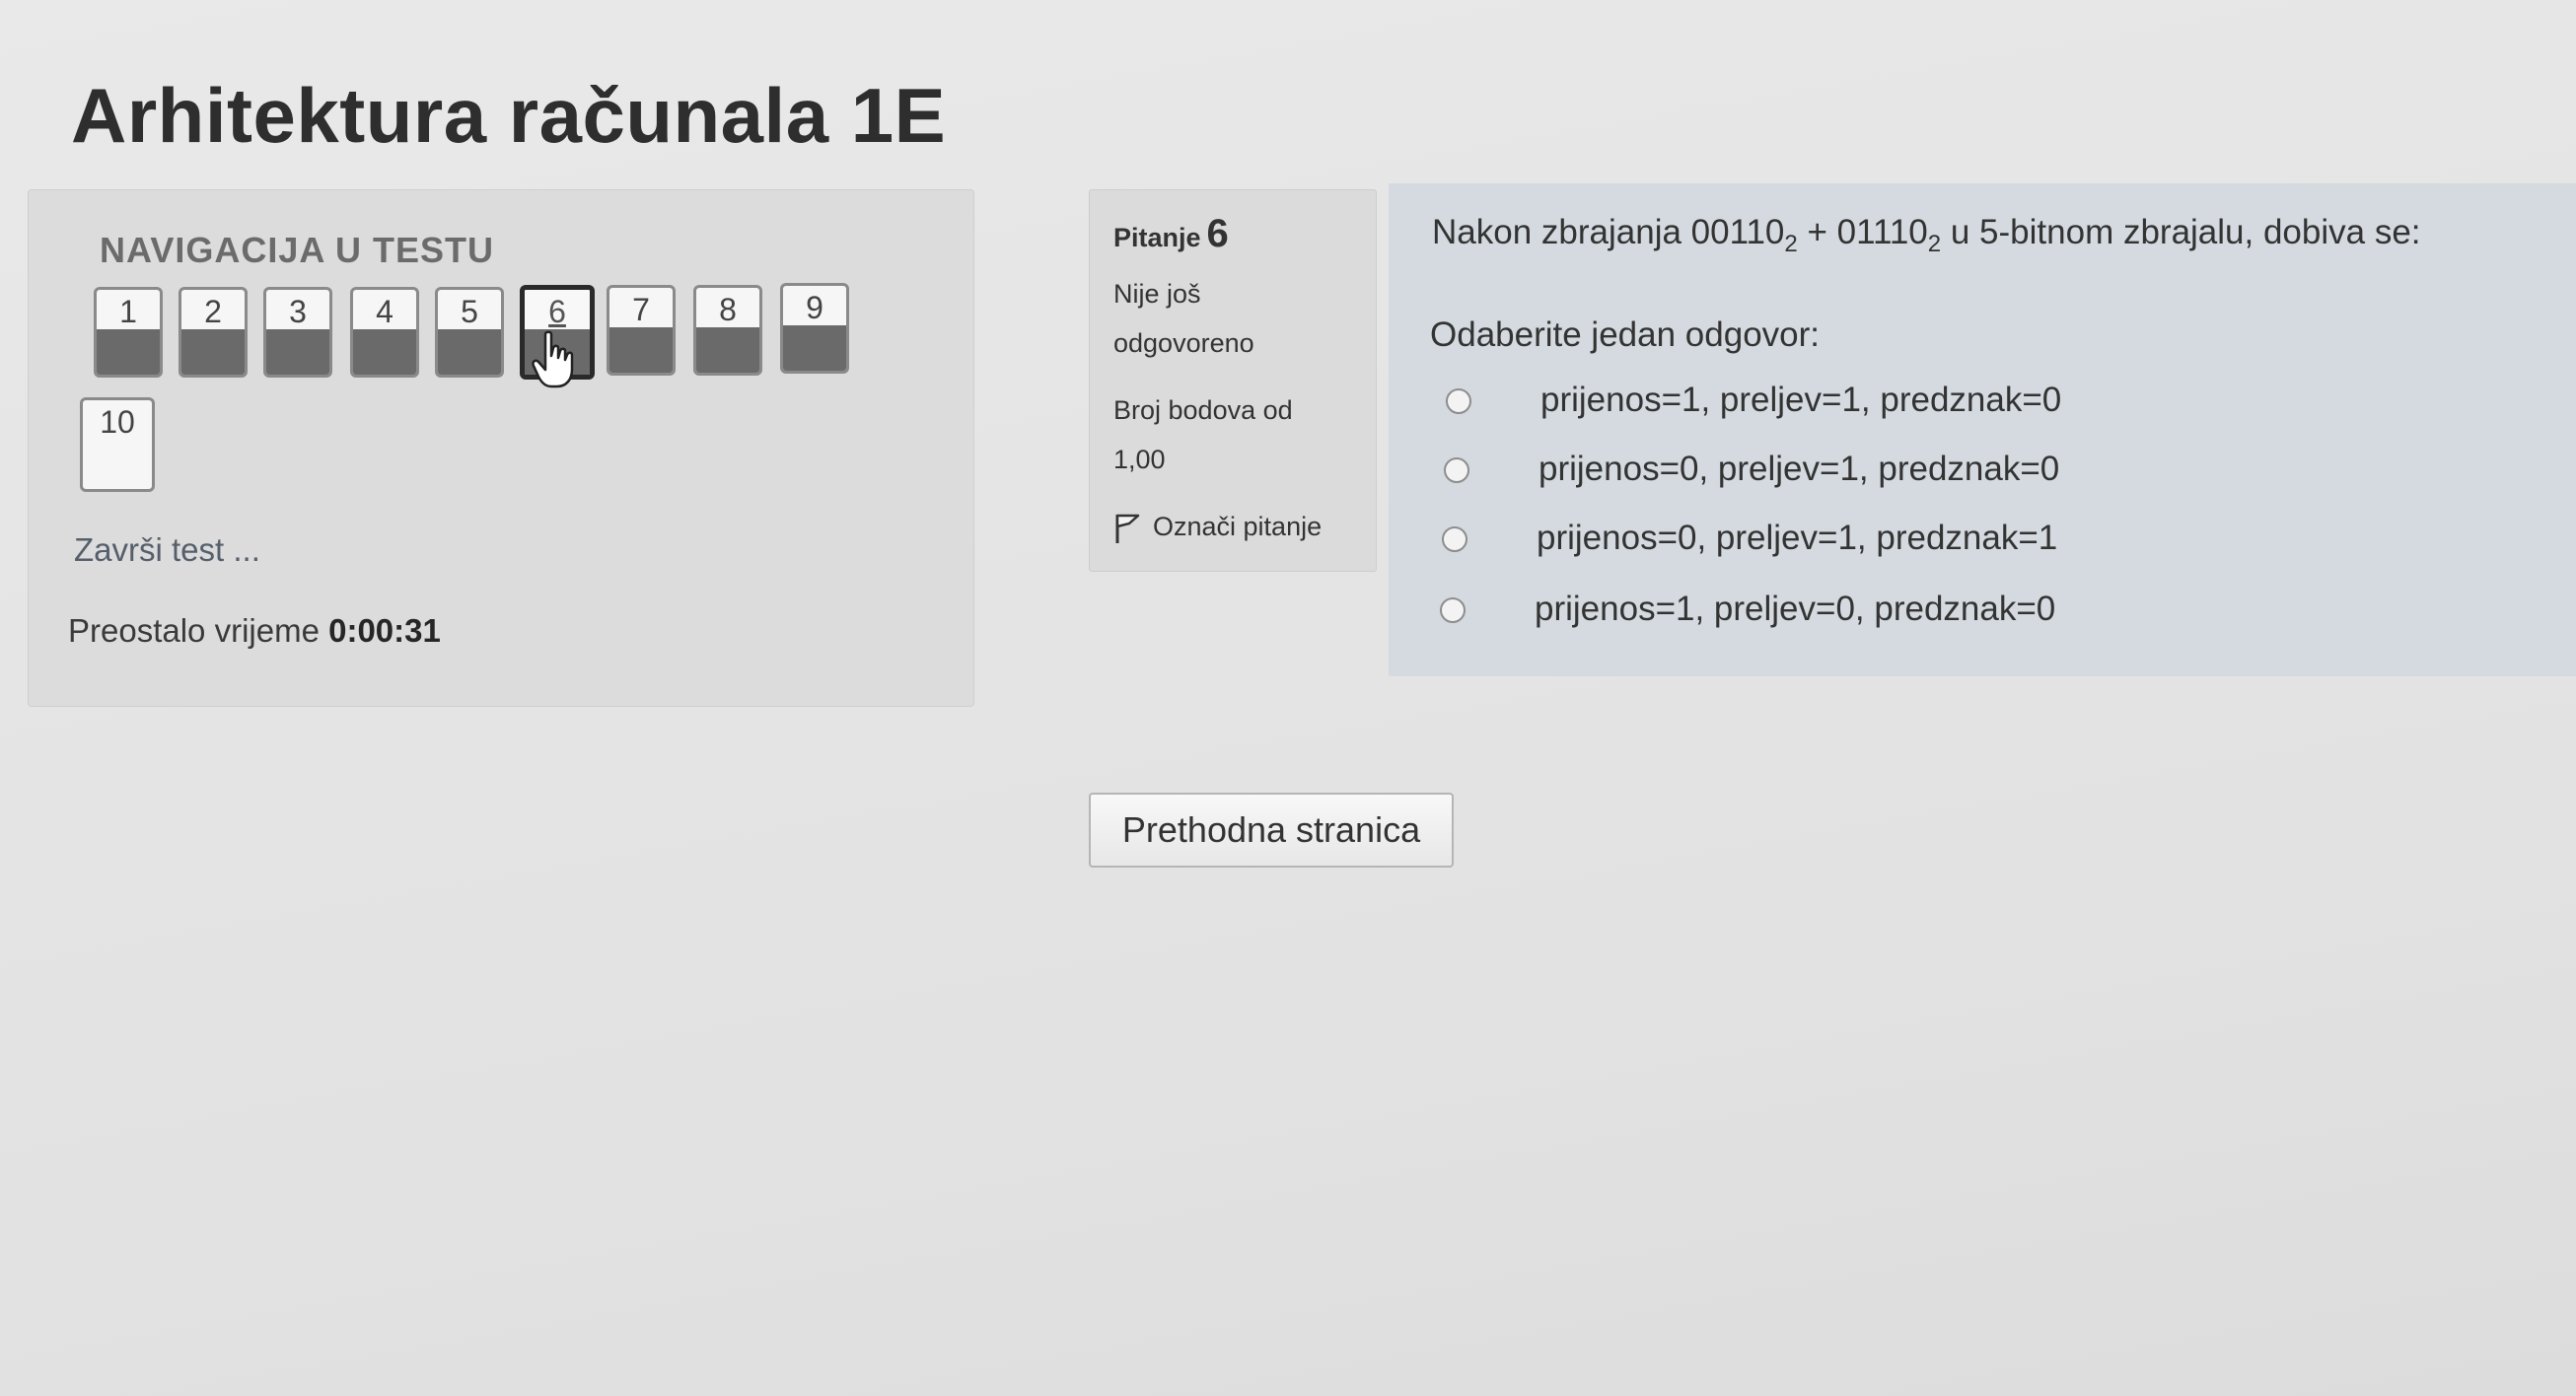 The image size is (2576, 1396). What do you see at coordinates (1863, 232) in the screenshot?
I see `question-text-part: + 01110` at bounding box center [1863, 232].